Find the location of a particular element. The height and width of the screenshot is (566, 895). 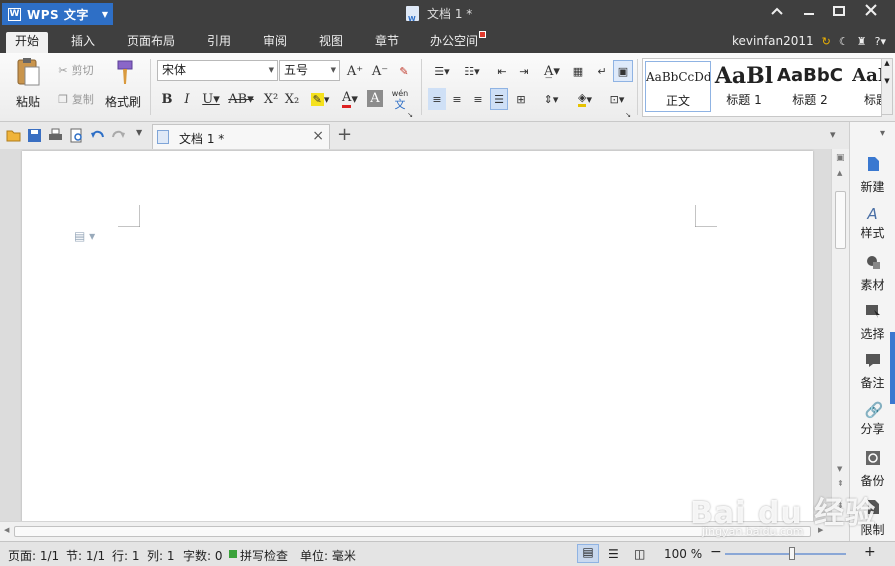

font-color-button: A ▾ is located at coordinates (350, 99).